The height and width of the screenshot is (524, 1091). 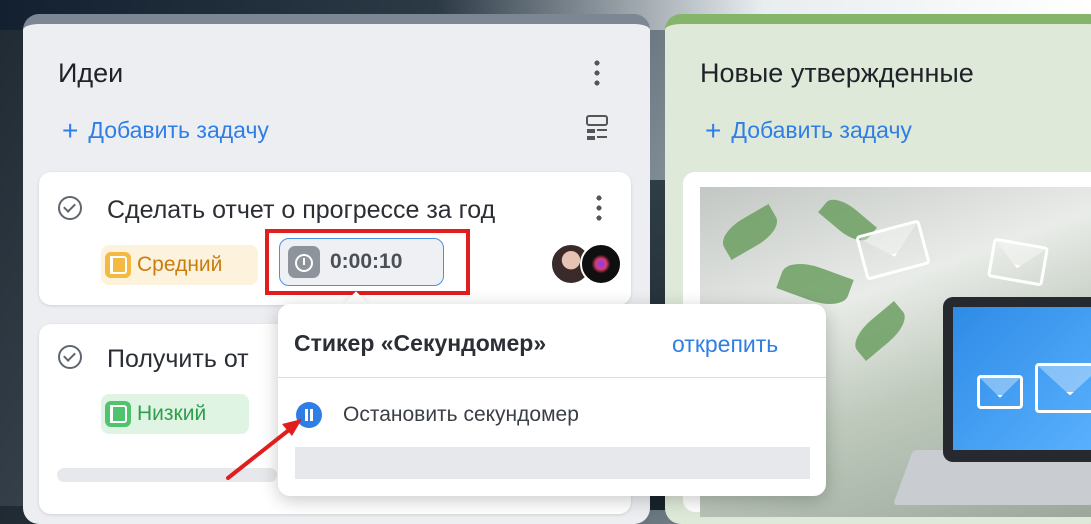 I want to click on task-menu-icon, so click(x=599, y=207).